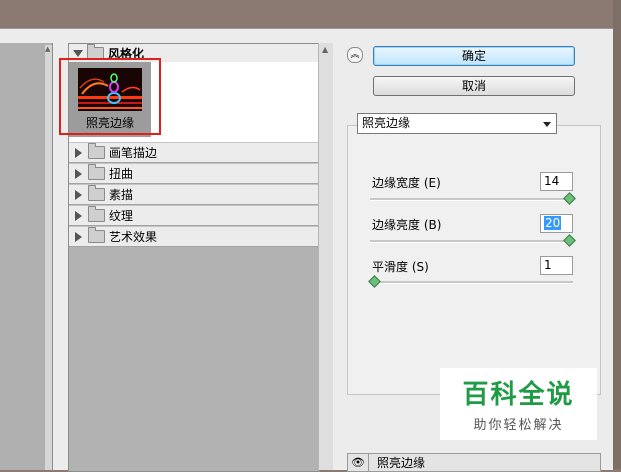 This screenshot has height=472, width=621. I want to click on highlight-box, so click(110, 96).